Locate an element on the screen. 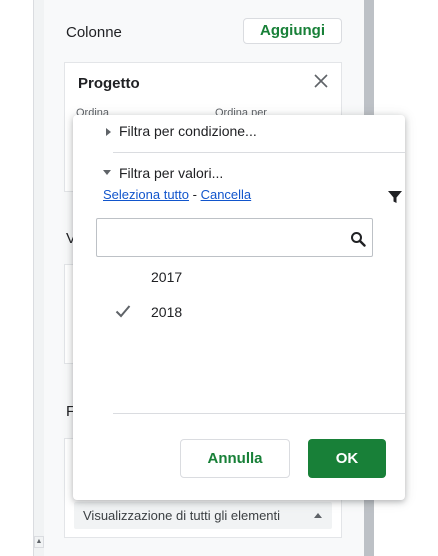 This screenshot has width=438, height=556. triangle-right-icon is located at coordinates (108, 132).